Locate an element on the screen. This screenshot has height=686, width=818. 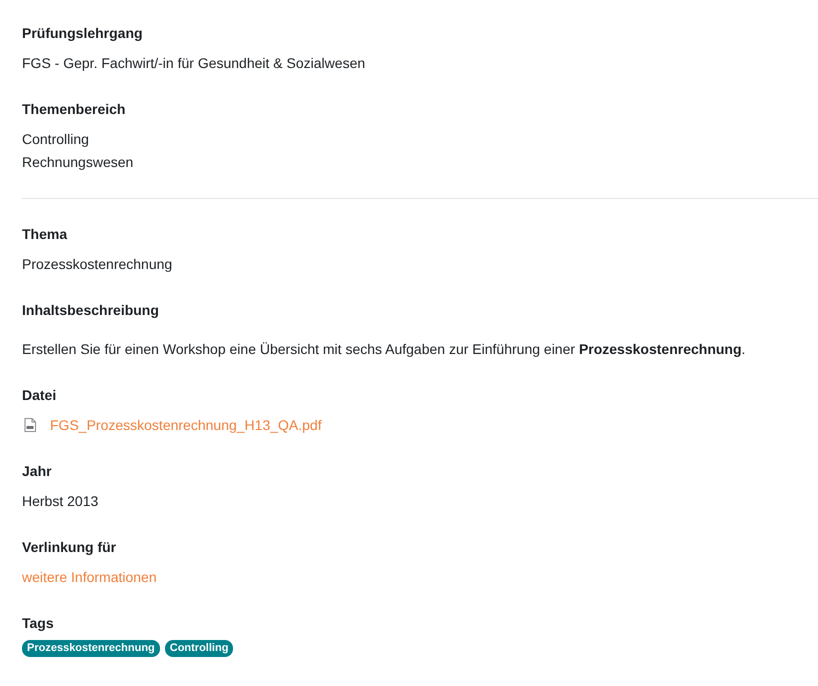
section-heading: Inhaltsbeschreibung is located at coordinates (90, 310).